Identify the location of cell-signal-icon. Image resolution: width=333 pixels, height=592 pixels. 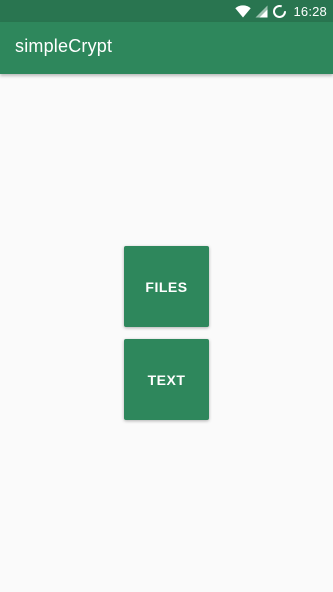
(261, 11).